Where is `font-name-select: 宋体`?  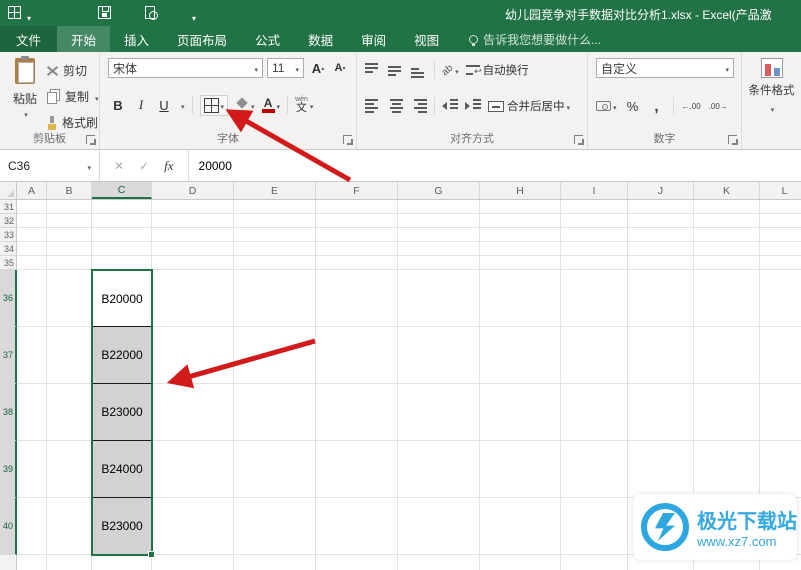
font-name-select: 宋体 is located at coordinates (185, 68).